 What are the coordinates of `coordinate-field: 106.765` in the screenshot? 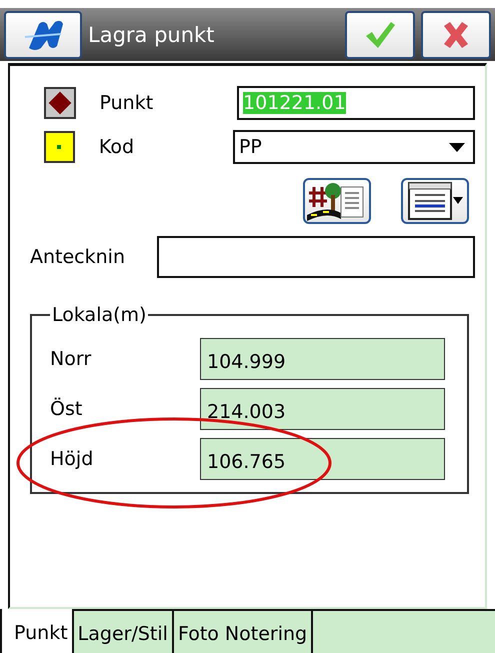 It's located at (322, 459).